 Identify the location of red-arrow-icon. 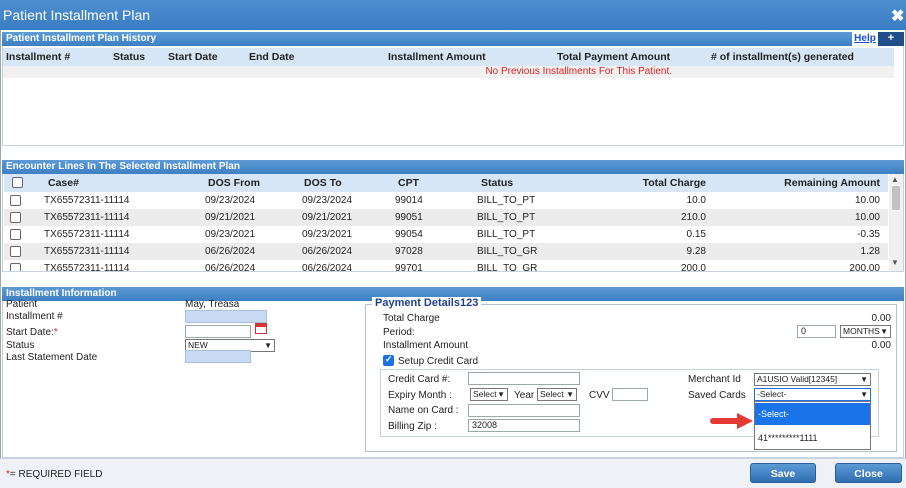
(731, 421).